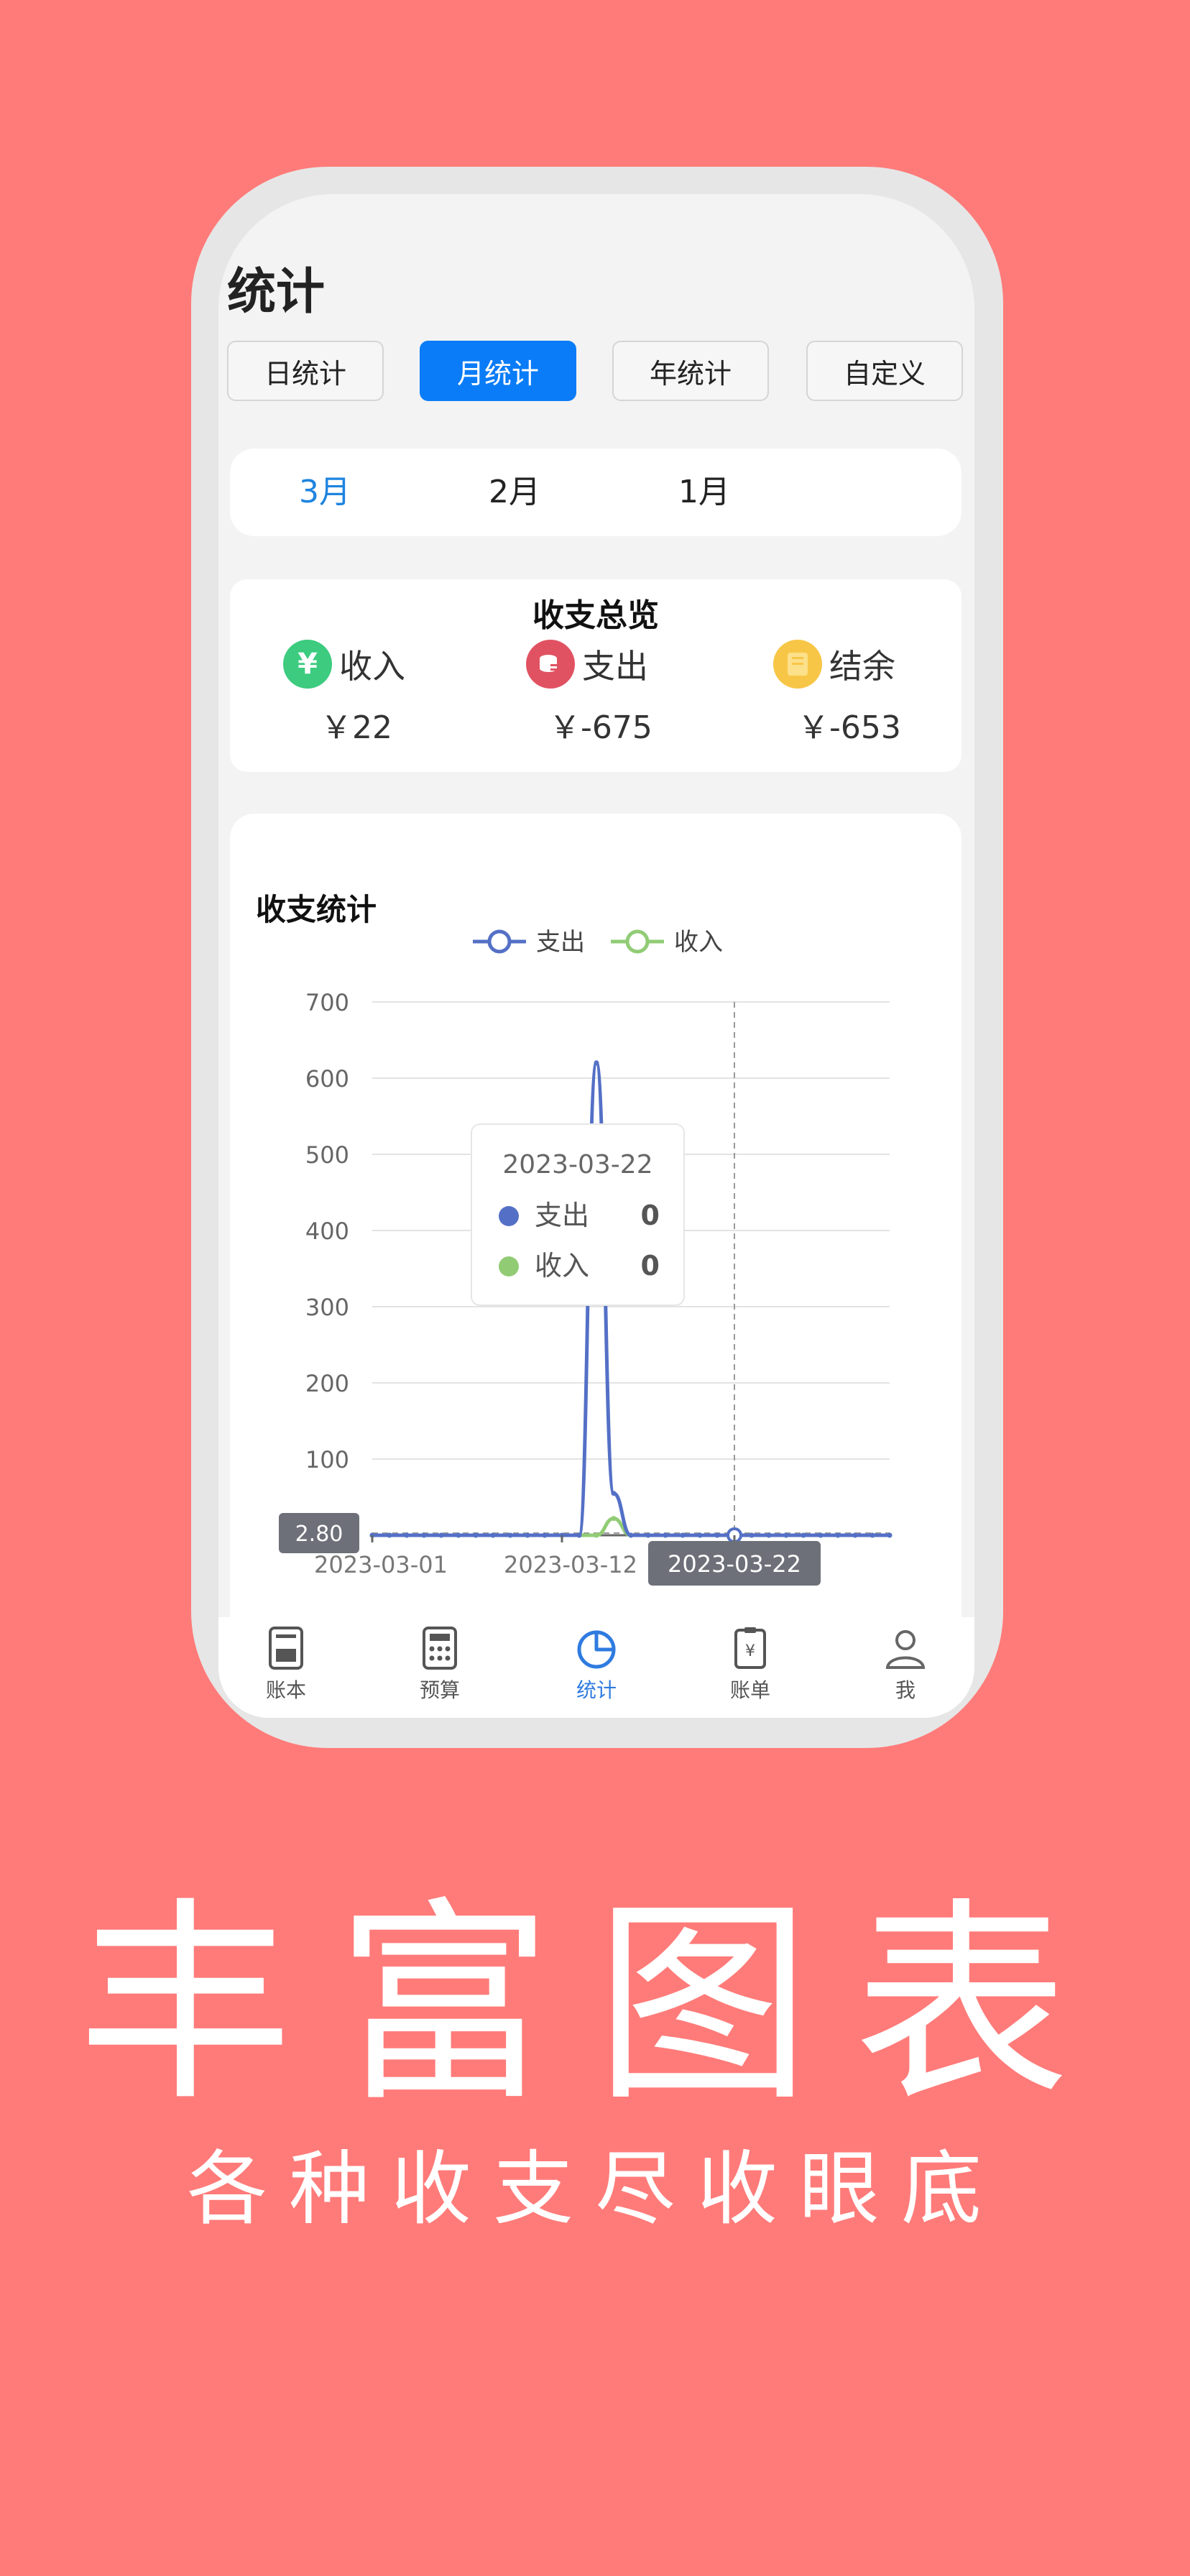 Image resolution: width=1190 pixels, height=2576 pixels. I want to click on tab-monthly-stats: 月统计, so click(498, 371).